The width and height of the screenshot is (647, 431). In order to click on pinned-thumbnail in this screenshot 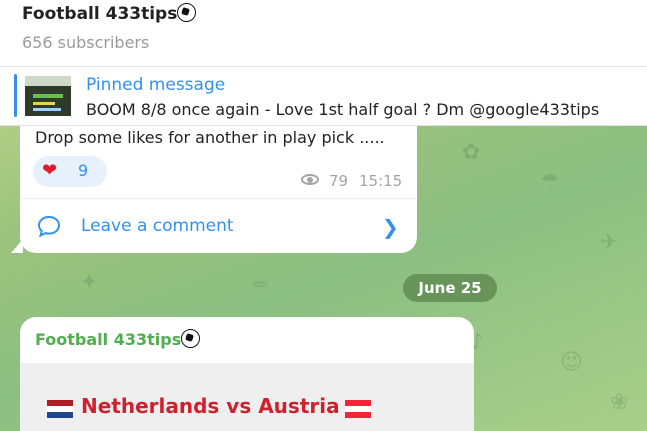, I will do `click(48, 96)`.